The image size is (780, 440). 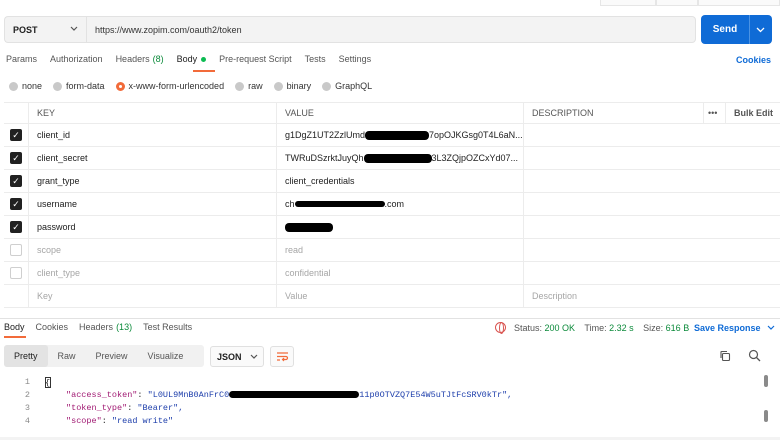 I want to click on radio-raw-label: raw, so click(x=255, y=86).